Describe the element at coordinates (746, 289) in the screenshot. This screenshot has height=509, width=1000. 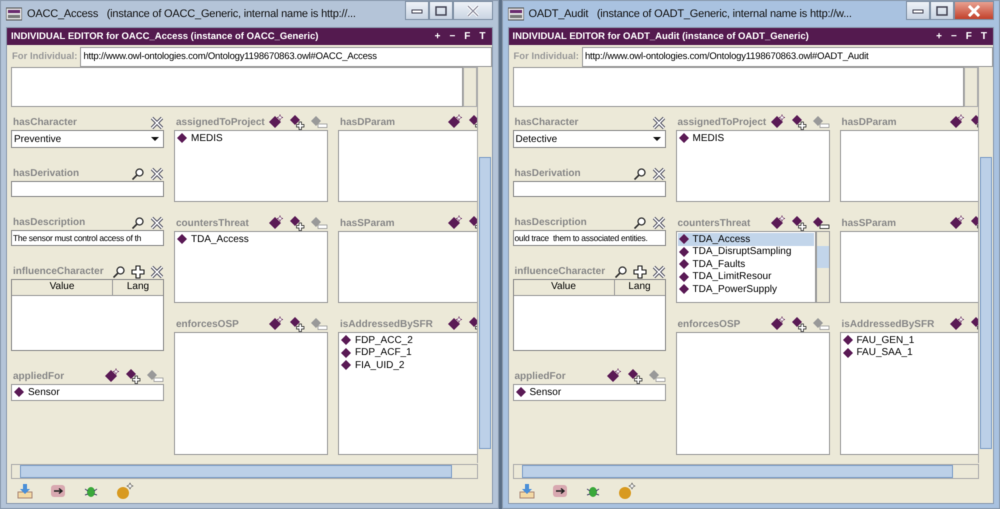
I see `list-item: TDA_PowerSupply` at that location.